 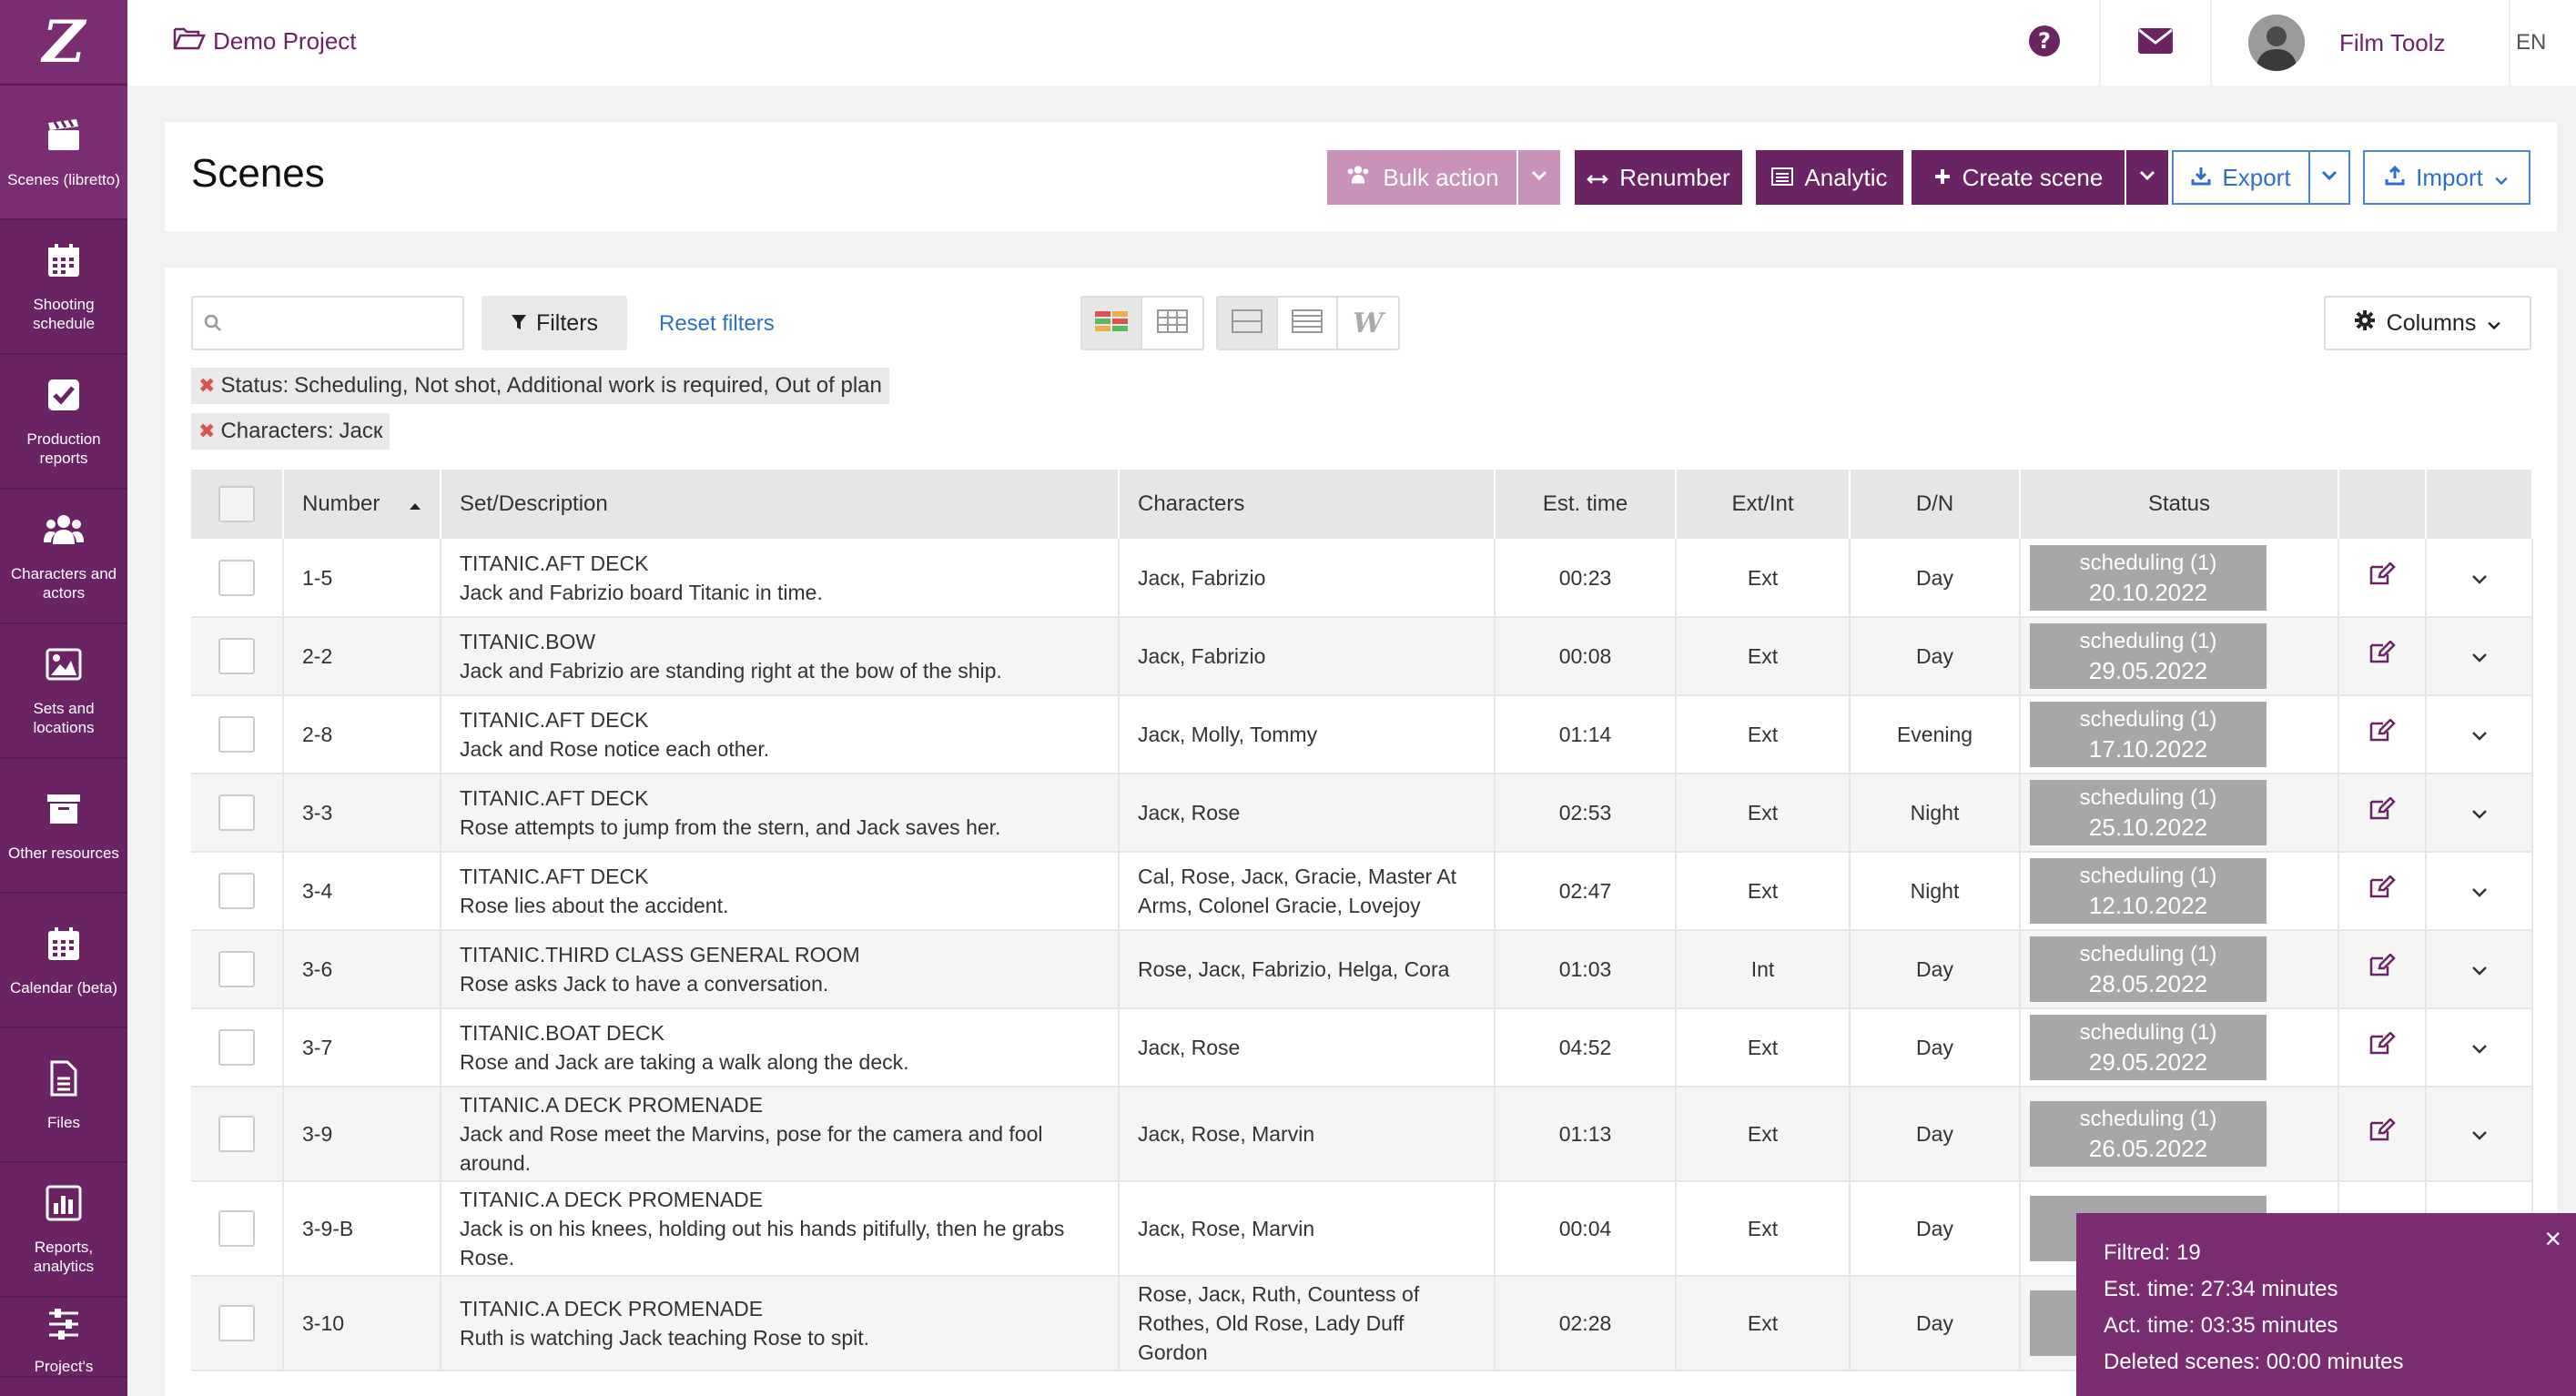 What do you see at coordinates (2542, 43) in the screenshot?
I see `language-switch: EN` at bounding box center [2542, 43].